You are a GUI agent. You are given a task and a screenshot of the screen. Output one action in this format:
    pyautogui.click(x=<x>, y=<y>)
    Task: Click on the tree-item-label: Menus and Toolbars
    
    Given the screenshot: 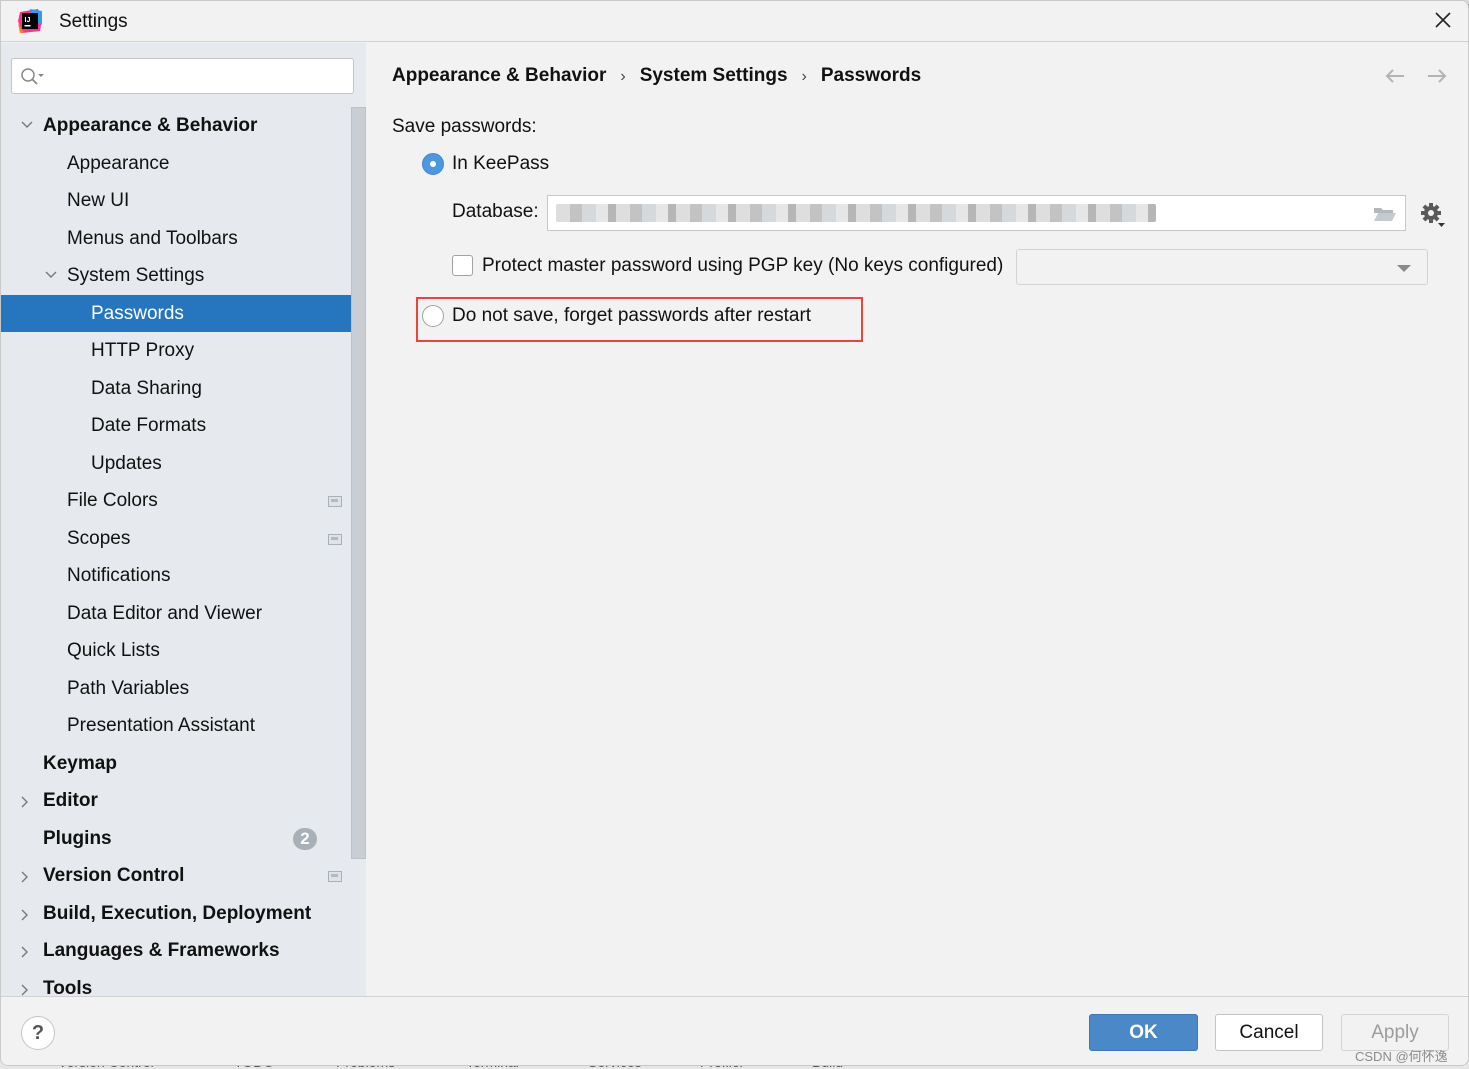 What is the action you would take?
    pyautogui.click(x=152, y=238)
    